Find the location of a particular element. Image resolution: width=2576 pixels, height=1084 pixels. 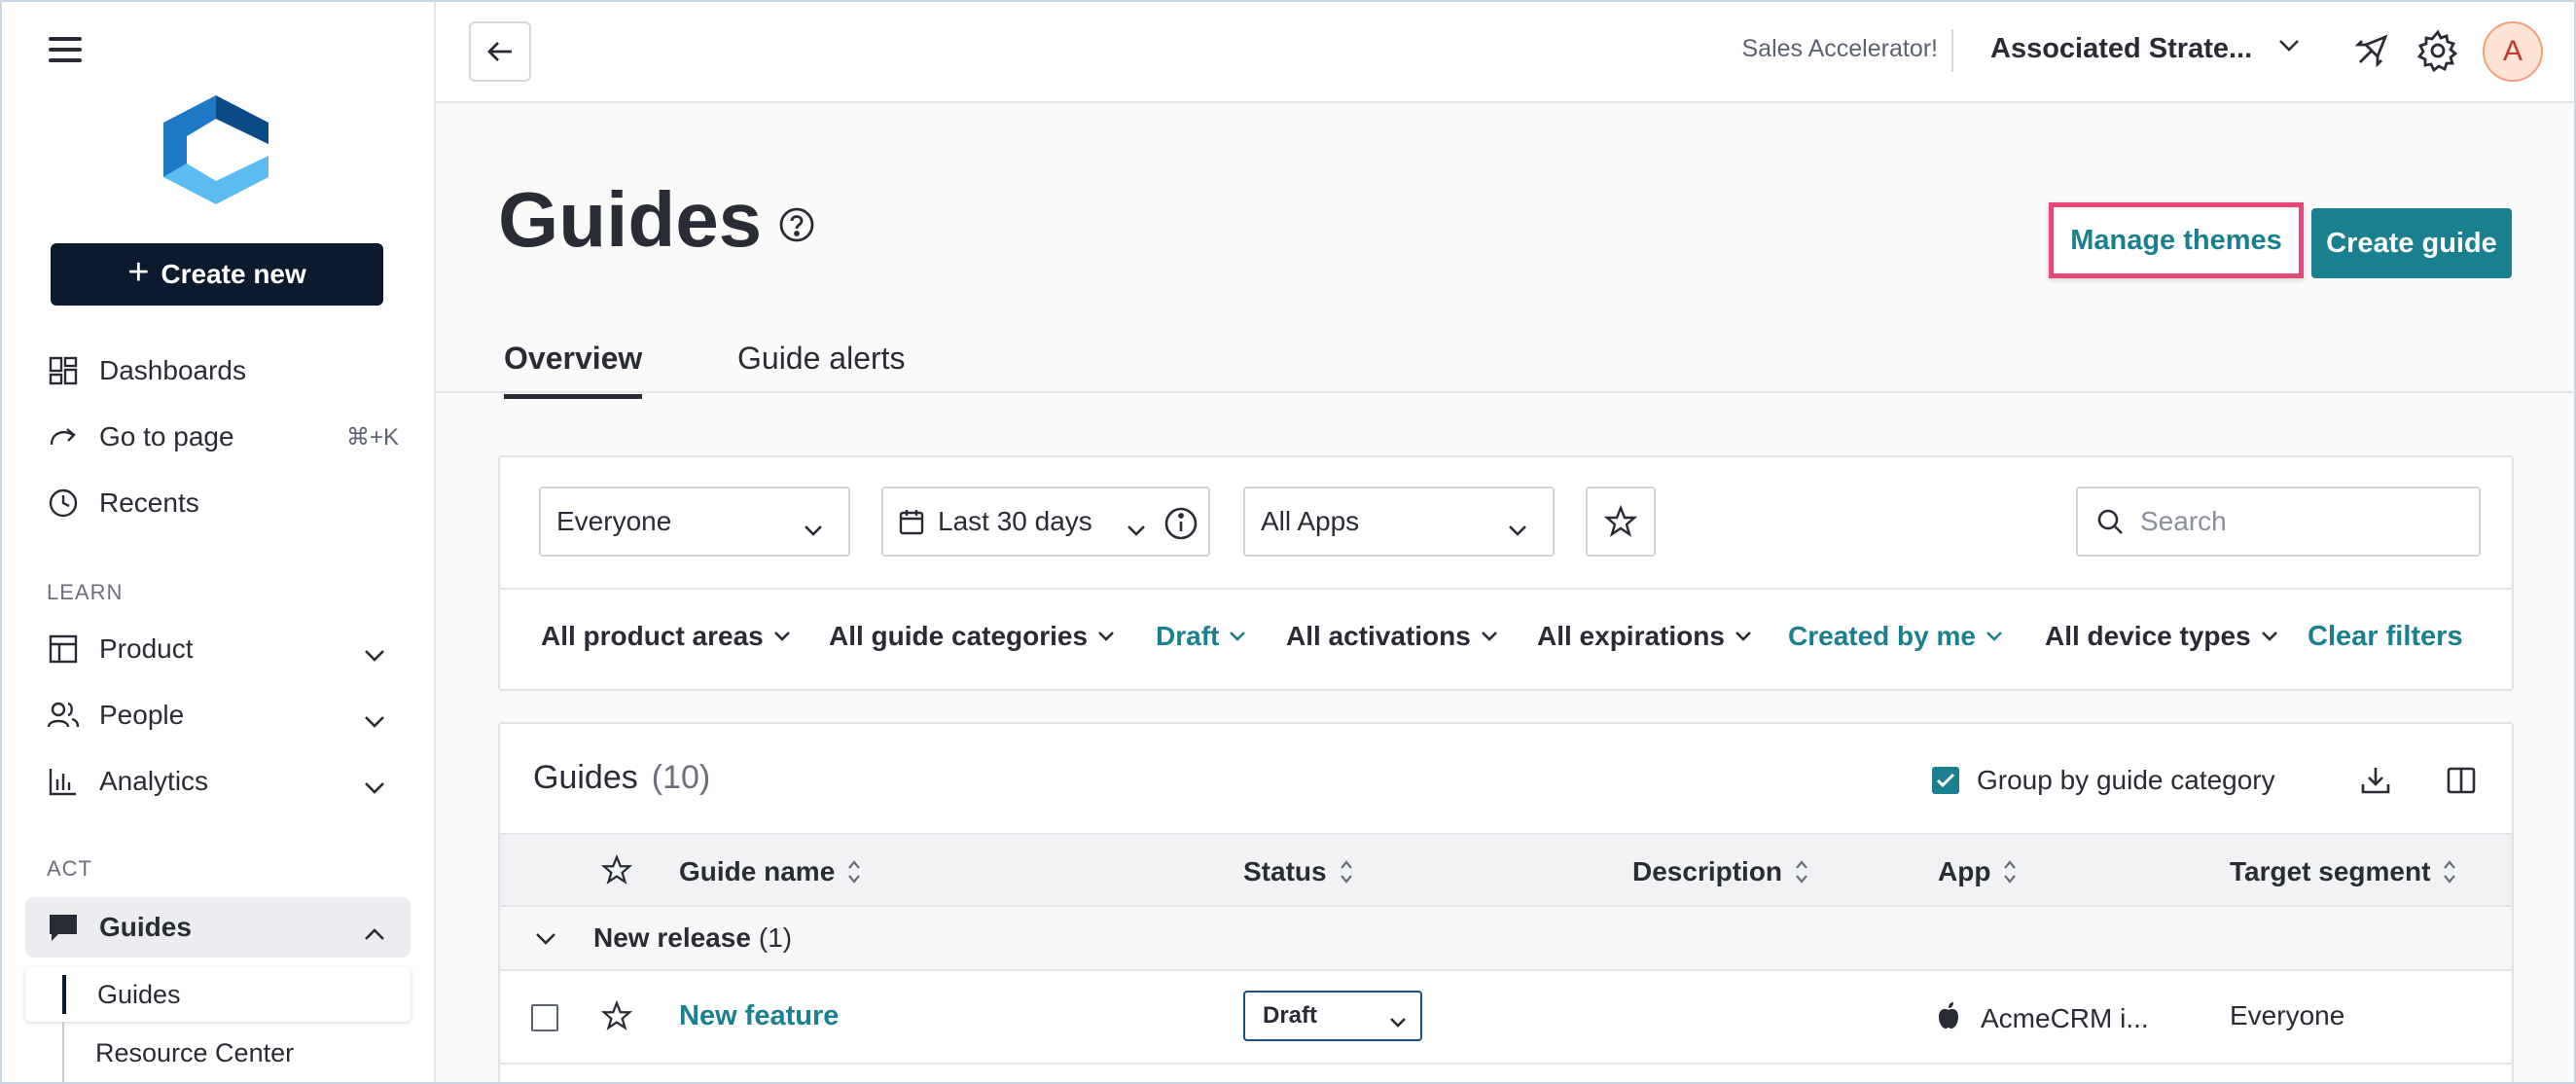

sidebar-item-go-to-page: Go to page ⌘+K is located at coordinates (218, 437).